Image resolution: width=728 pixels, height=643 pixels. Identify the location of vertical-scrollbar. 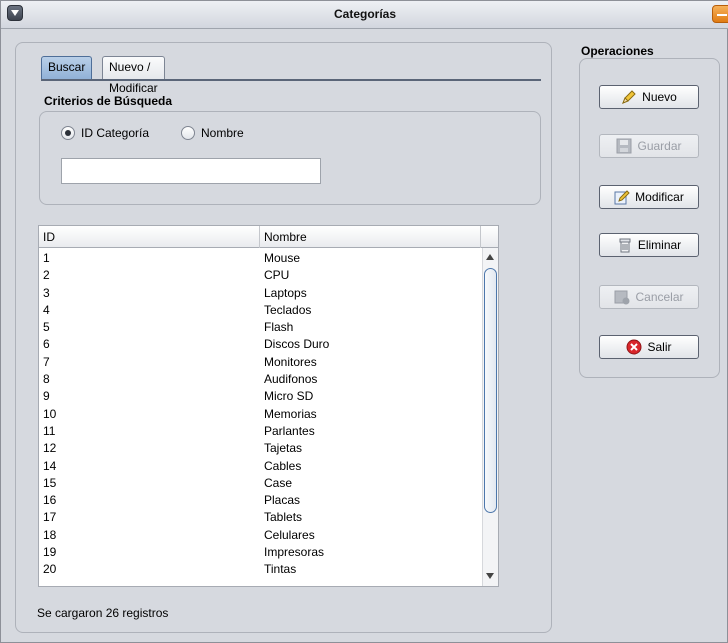
(490, 417).